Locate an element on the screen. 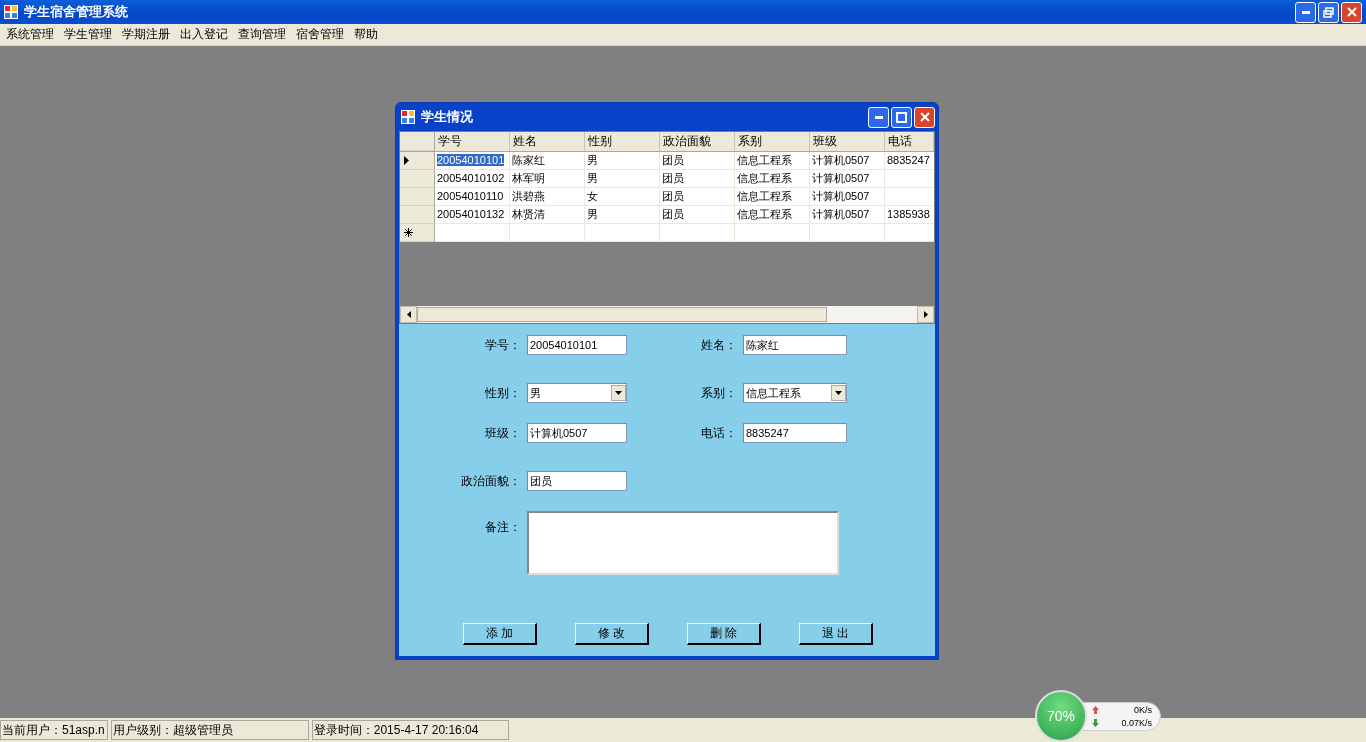 The image size is (1366, 742). maximize-icon is located at coordinates (901, 117).